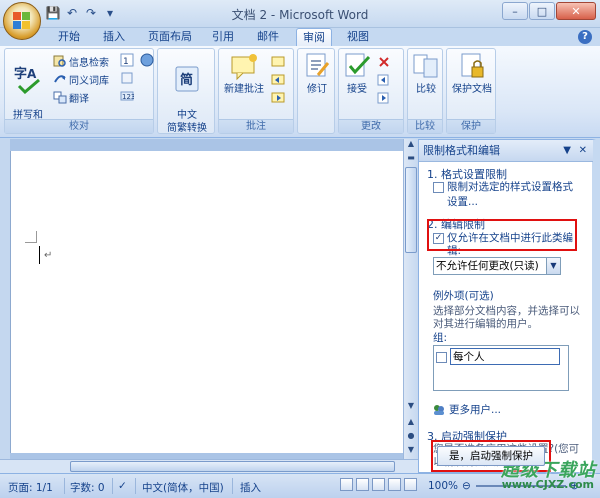  I want to click on translate-icon, so click(60, 97).